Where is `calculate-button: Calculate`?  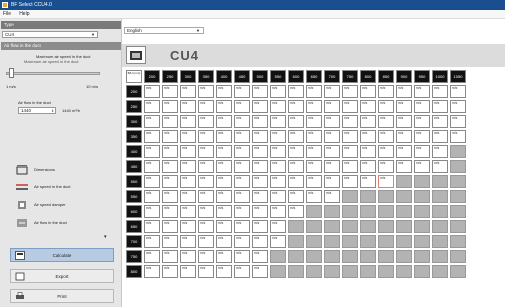
calculate-button: Calculate is located at coordinates (62, 255).